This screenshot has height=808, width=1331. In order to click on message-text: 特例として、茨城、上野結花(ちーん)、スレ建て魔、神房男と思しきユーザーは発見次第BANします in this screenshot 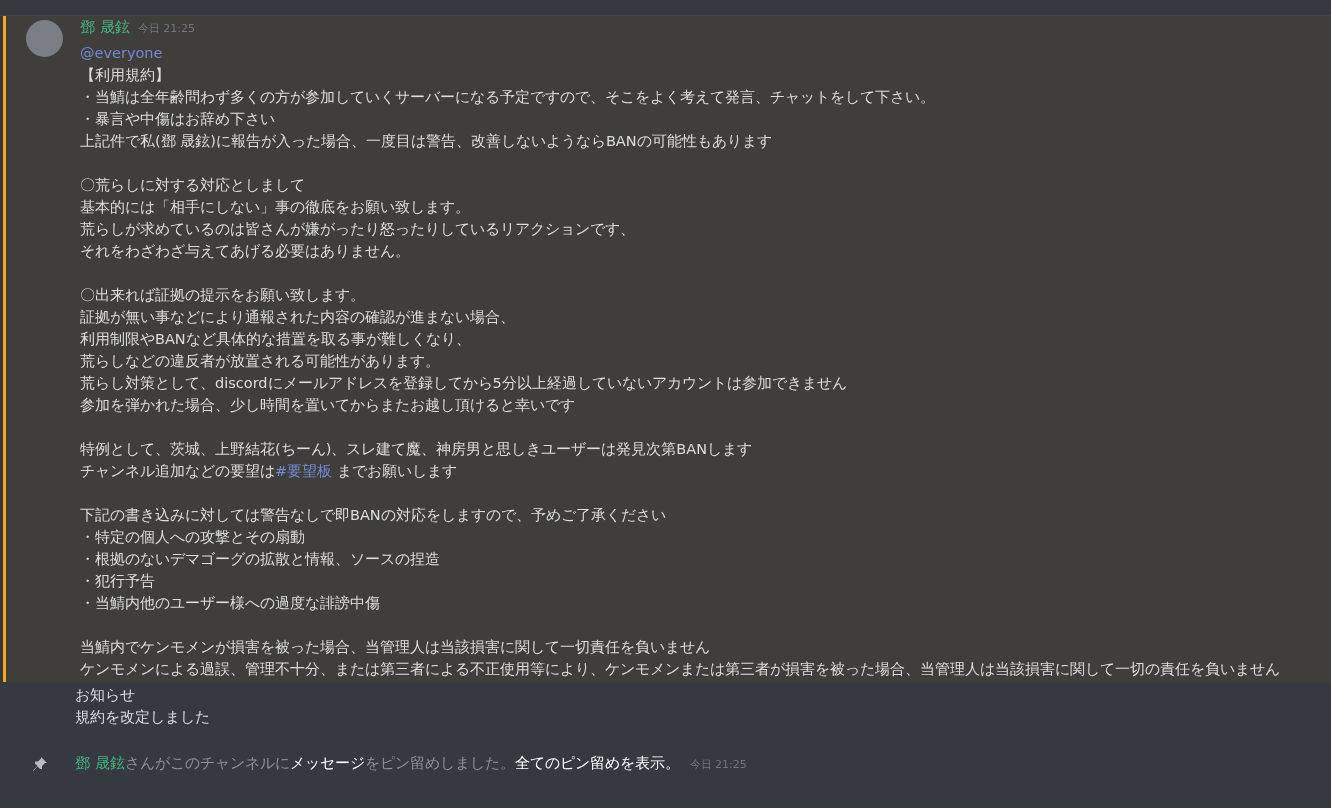, I will do `click(417, 449)`.